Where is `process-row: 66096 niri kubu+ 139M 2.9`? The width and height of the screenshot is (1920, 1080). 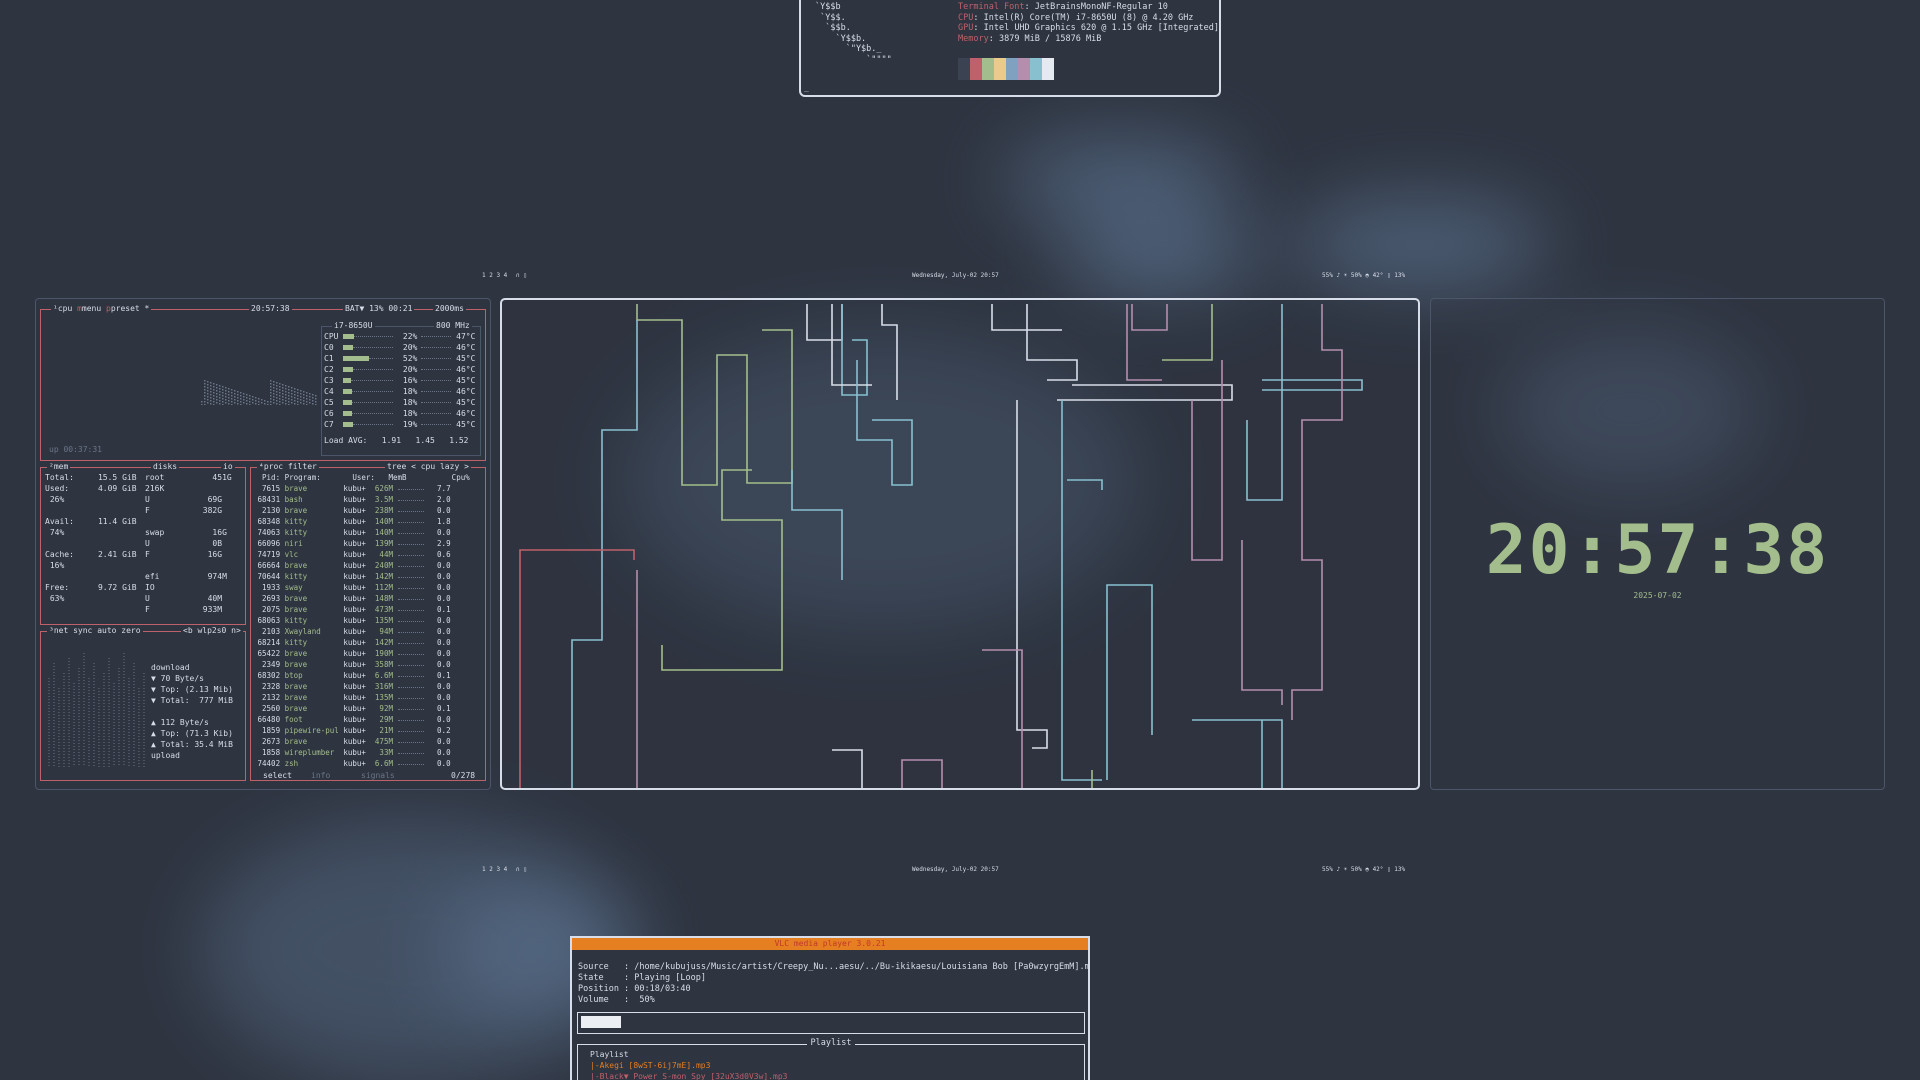 process-row: 66096 niri kubu+ 139M 2.9 is located at coordinates (352, 543).